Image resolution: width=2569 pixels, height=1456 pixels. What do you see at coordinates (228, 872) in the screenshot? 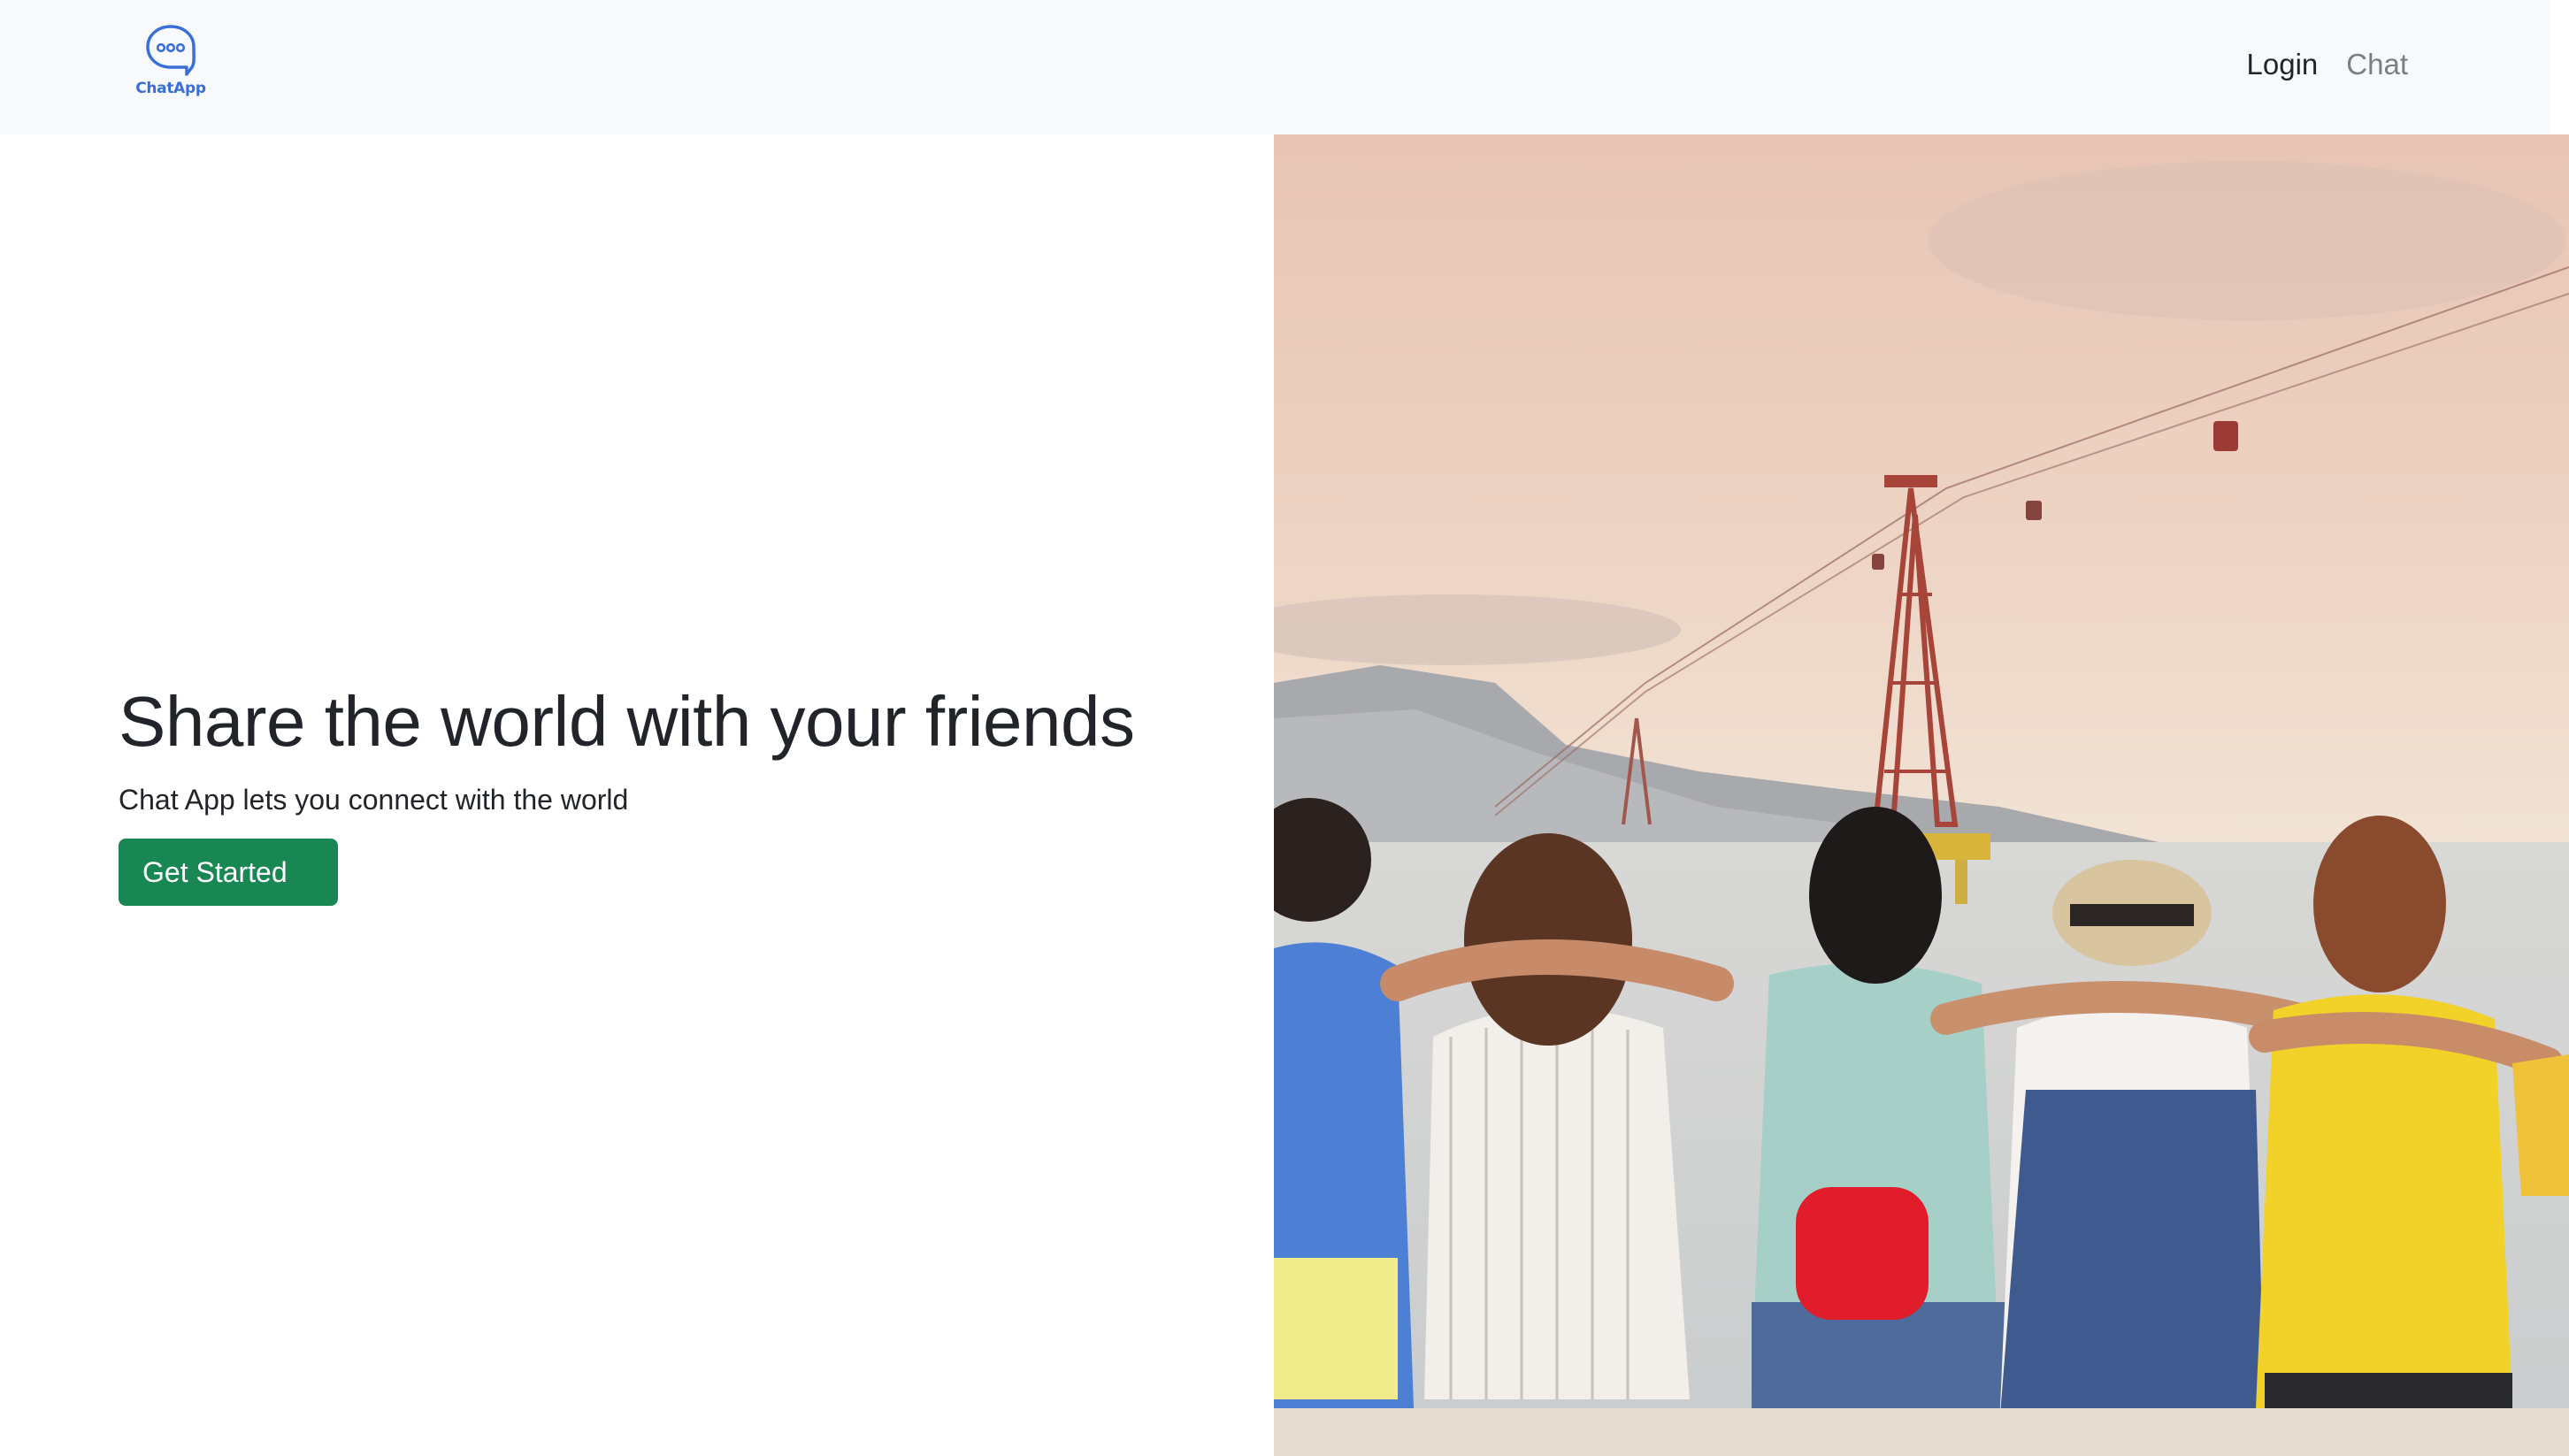
I see `get-started-button: Get Started` at bounding box center [228, 872].